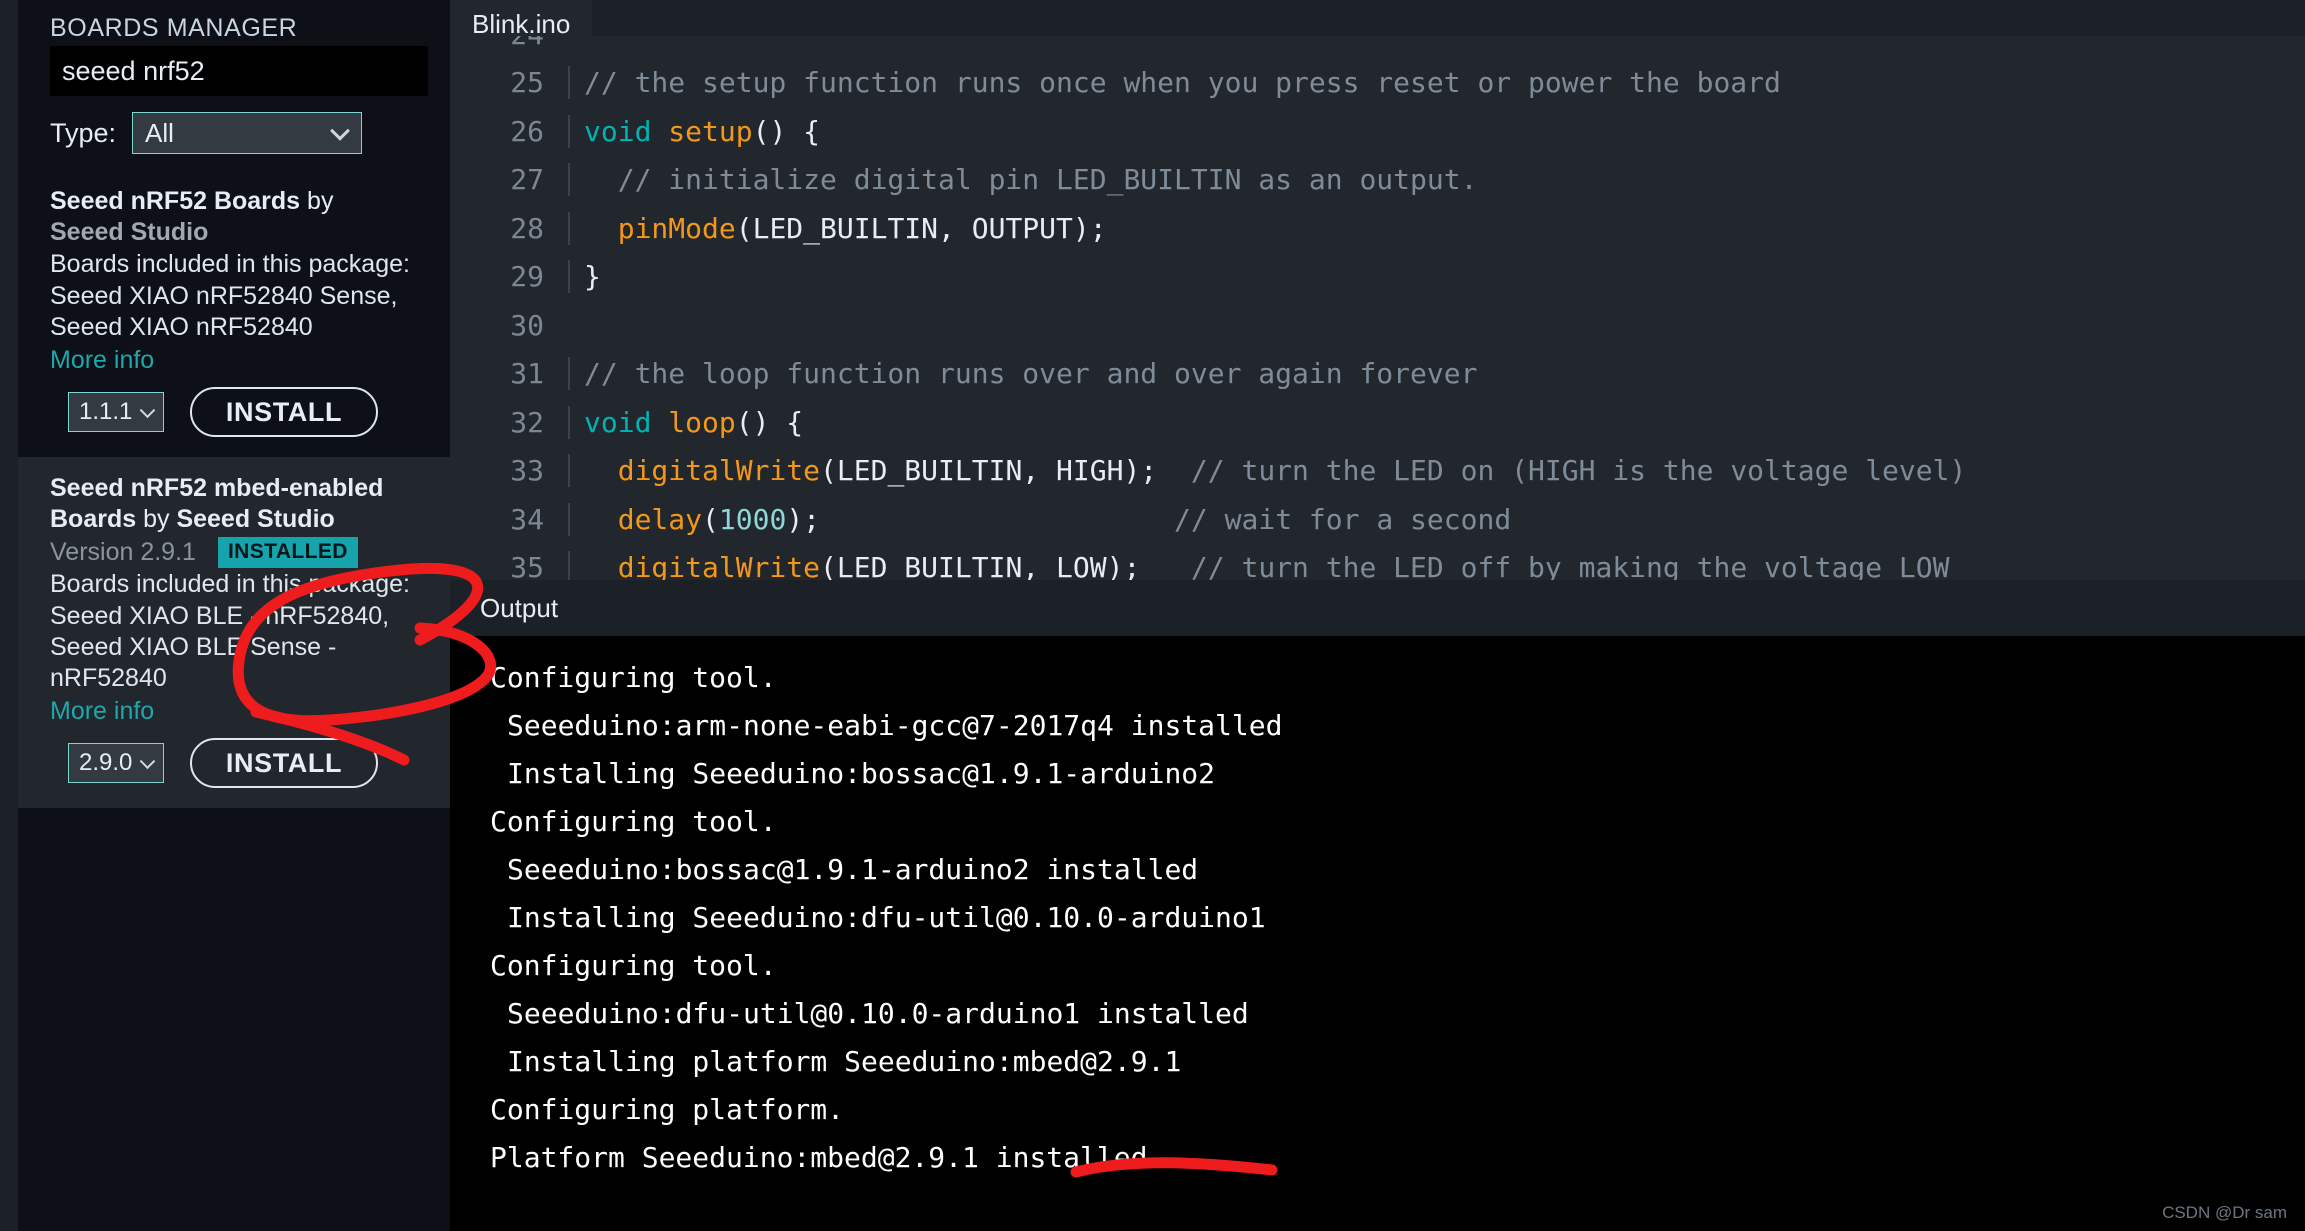 Image resolution: width=2305 pixels, height=1231 pixels. Describe the element at coordinates (527, 374) in the screenshot. I see `line-number: 31` at that location.